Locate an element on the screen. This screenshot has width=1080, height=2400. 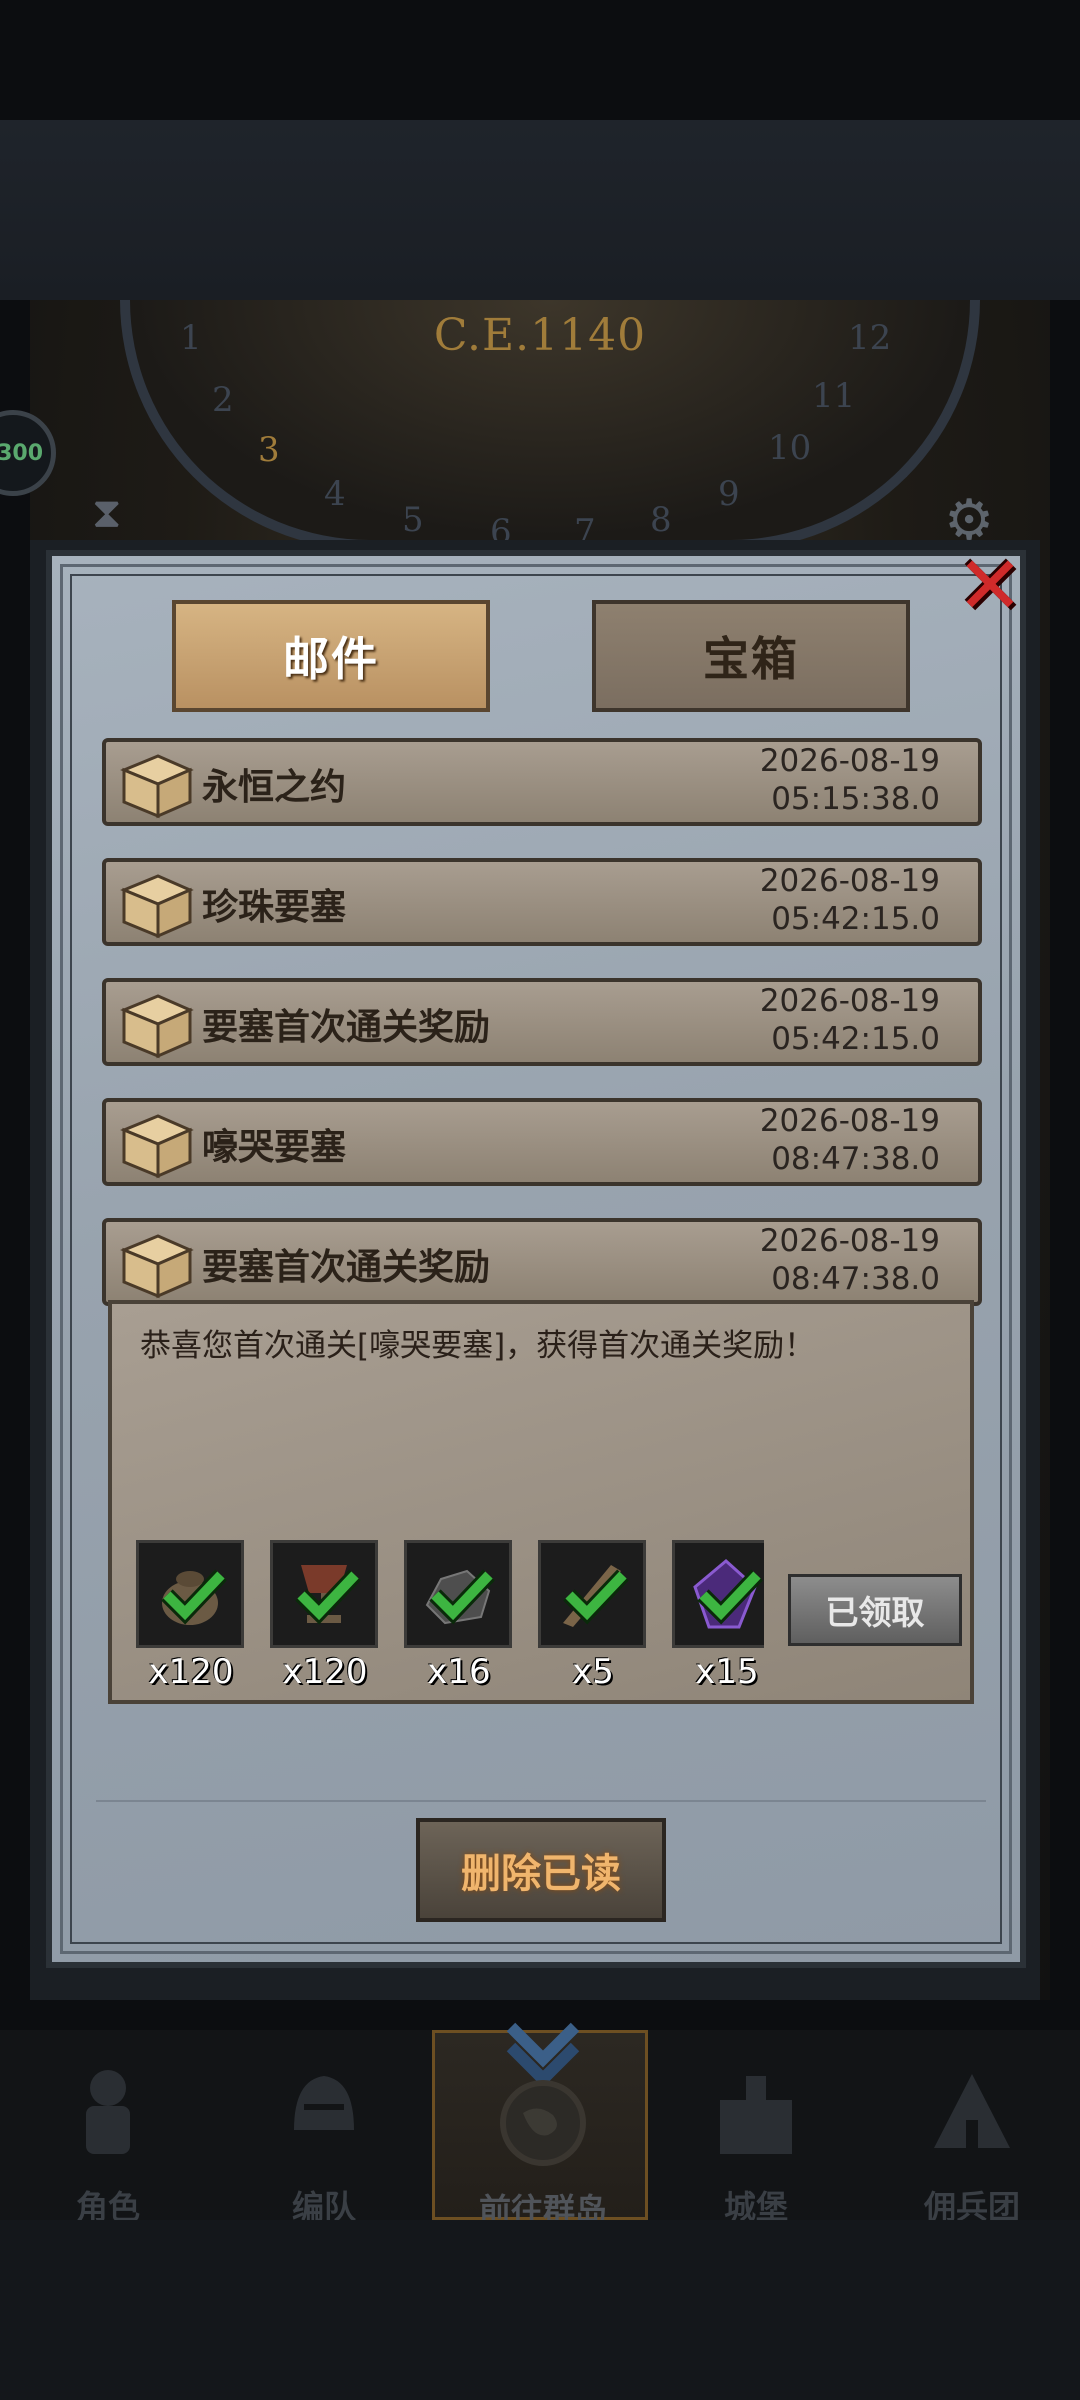
close-button: ✕ is located at coordinates (990, 586).